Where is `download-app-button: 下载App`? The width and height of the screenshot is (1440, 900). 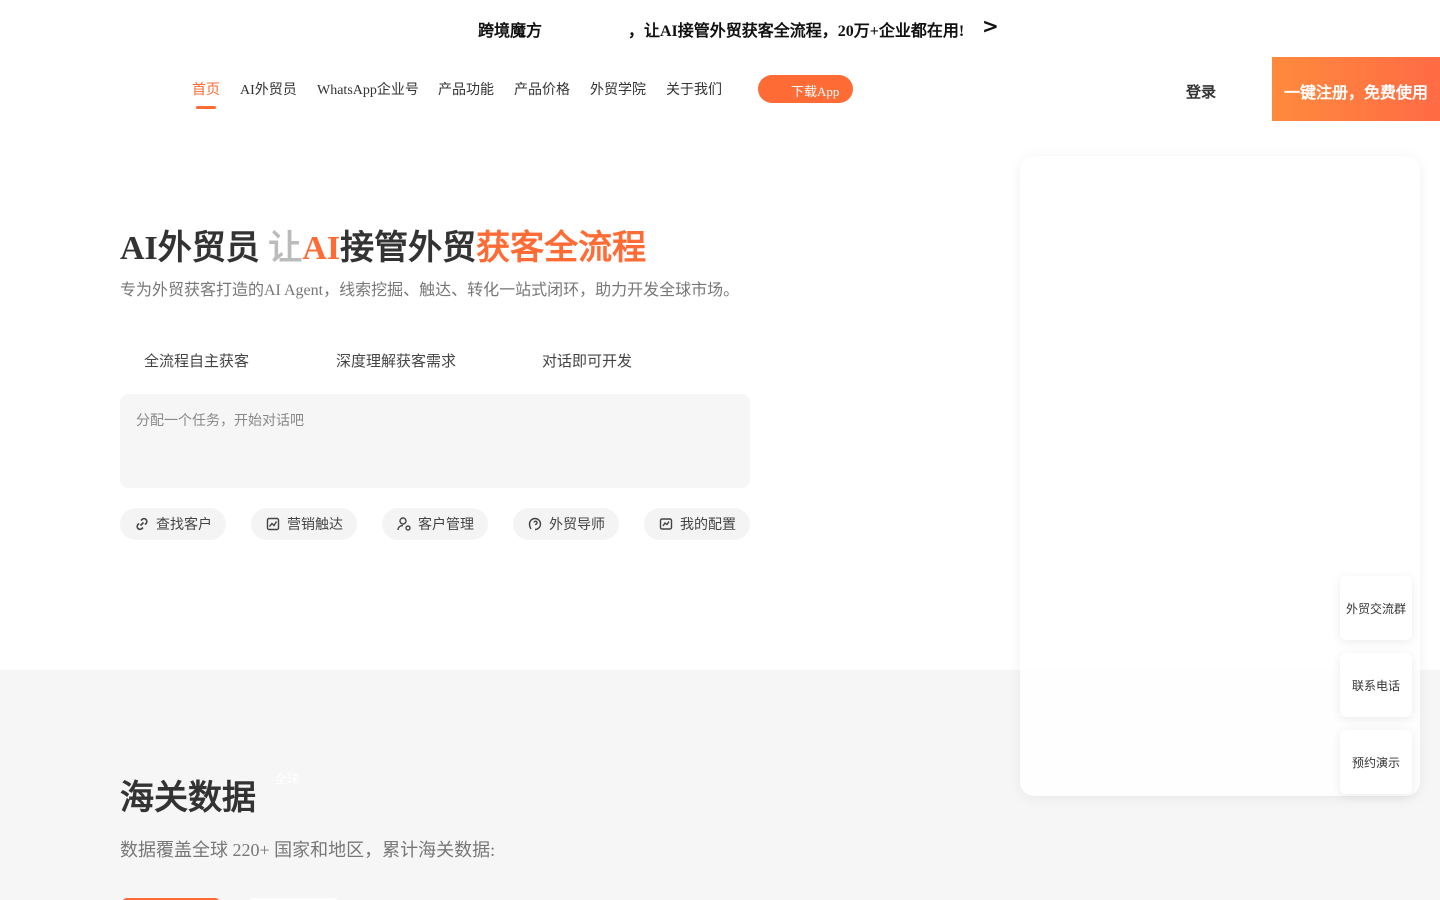
download-app-button: 下载App is located at coordinates (805, 89).